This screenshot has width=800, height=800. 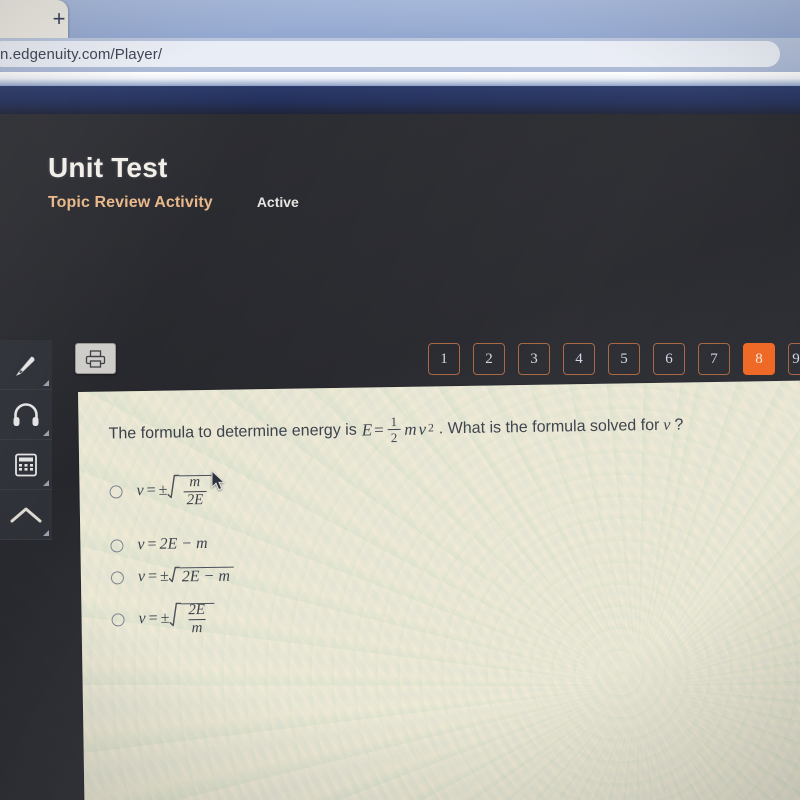 What do you see at coordinates (195, 481) in the screenshot?
I see `option-a-numerator: m` at bounding box center [195, 481].